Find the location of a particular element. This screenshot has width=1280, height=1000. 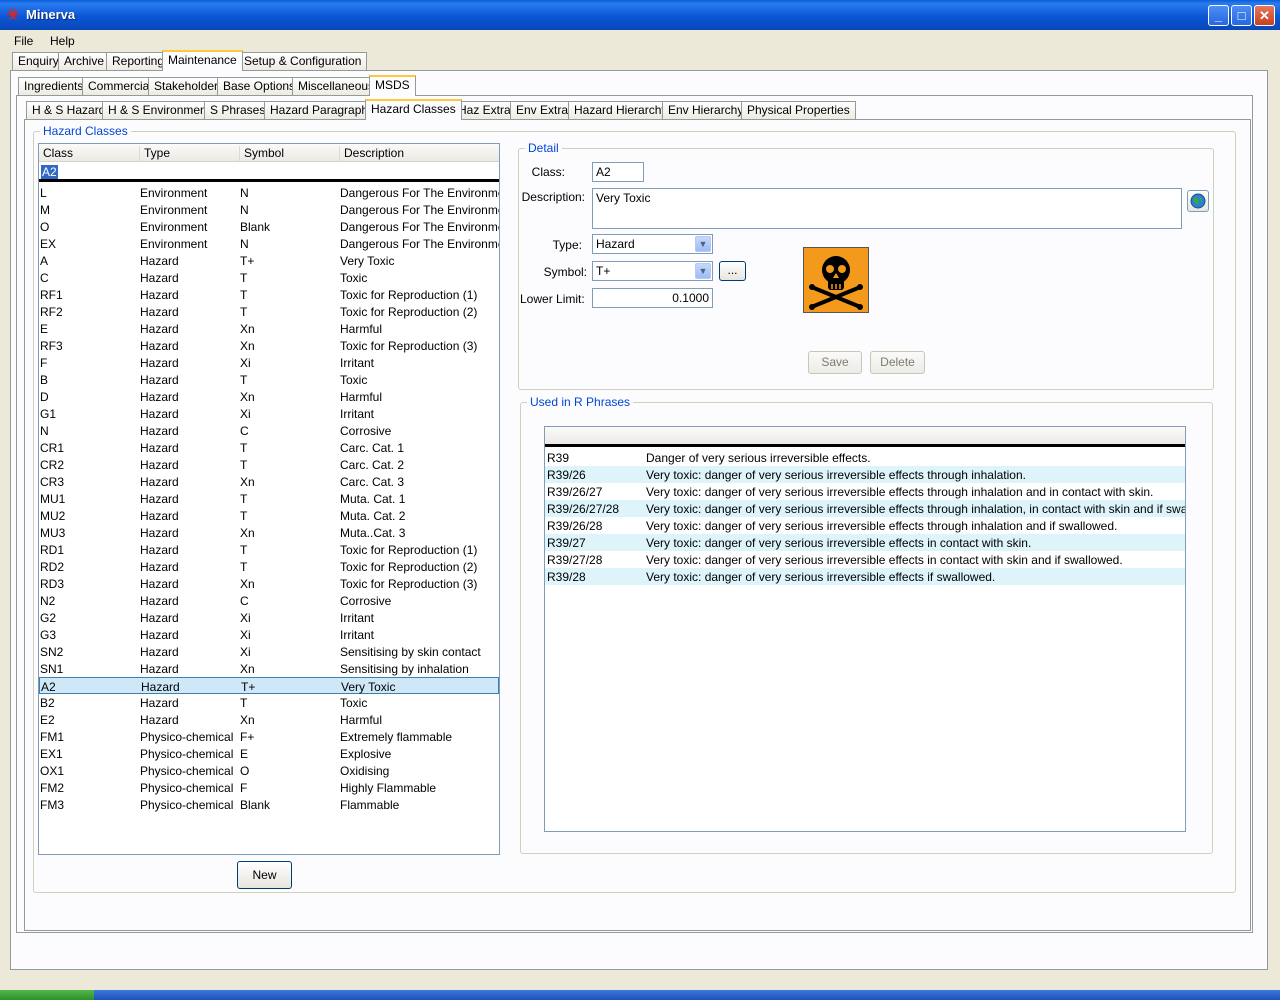

column-header-description: Description is located at coordinates (371, 153).